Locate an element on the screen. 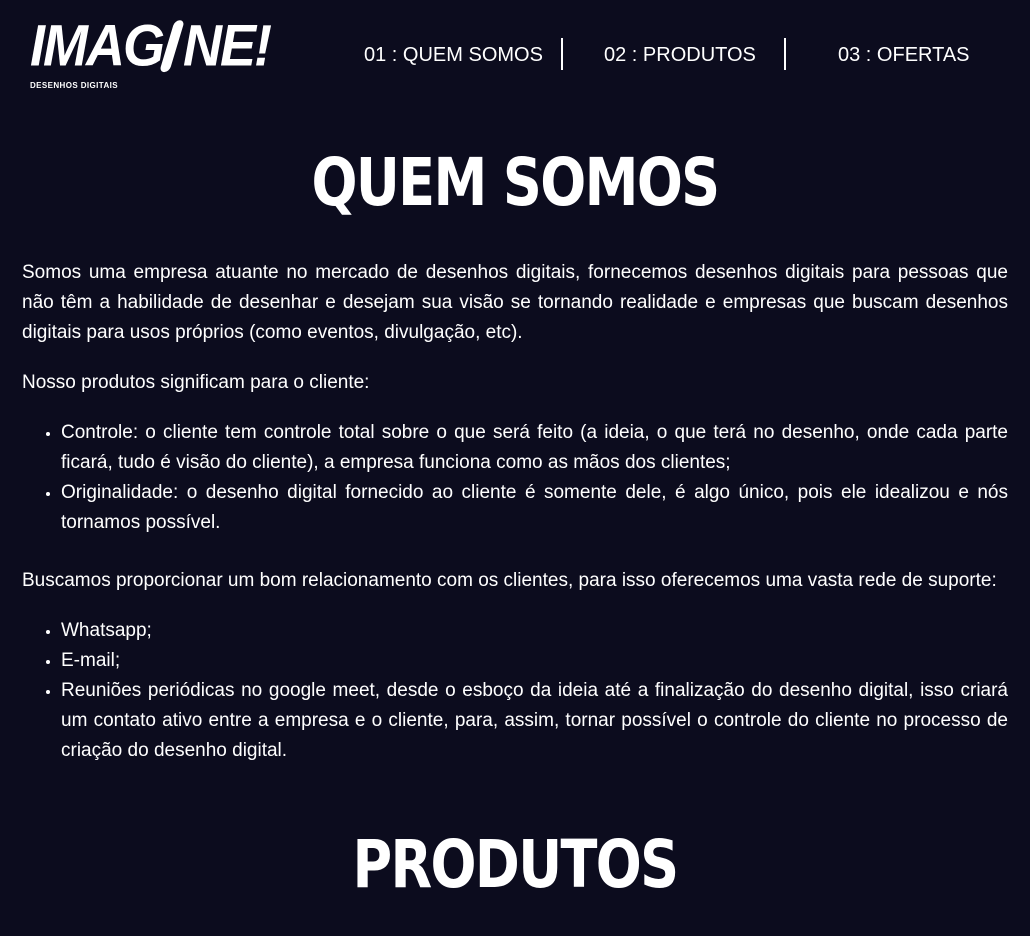  list-item: Whatsapp; is located at coordinates (534, 631).